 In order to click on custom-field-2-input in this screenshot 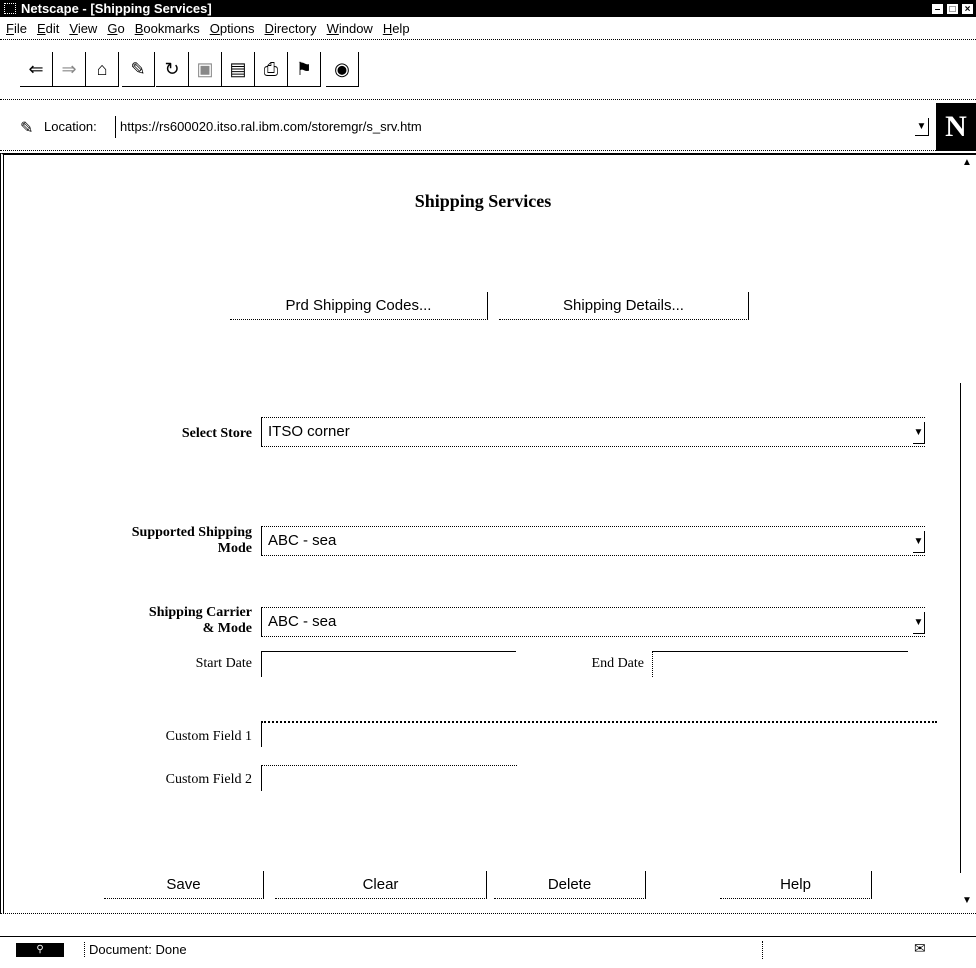, I will do `click(389, 778)`.